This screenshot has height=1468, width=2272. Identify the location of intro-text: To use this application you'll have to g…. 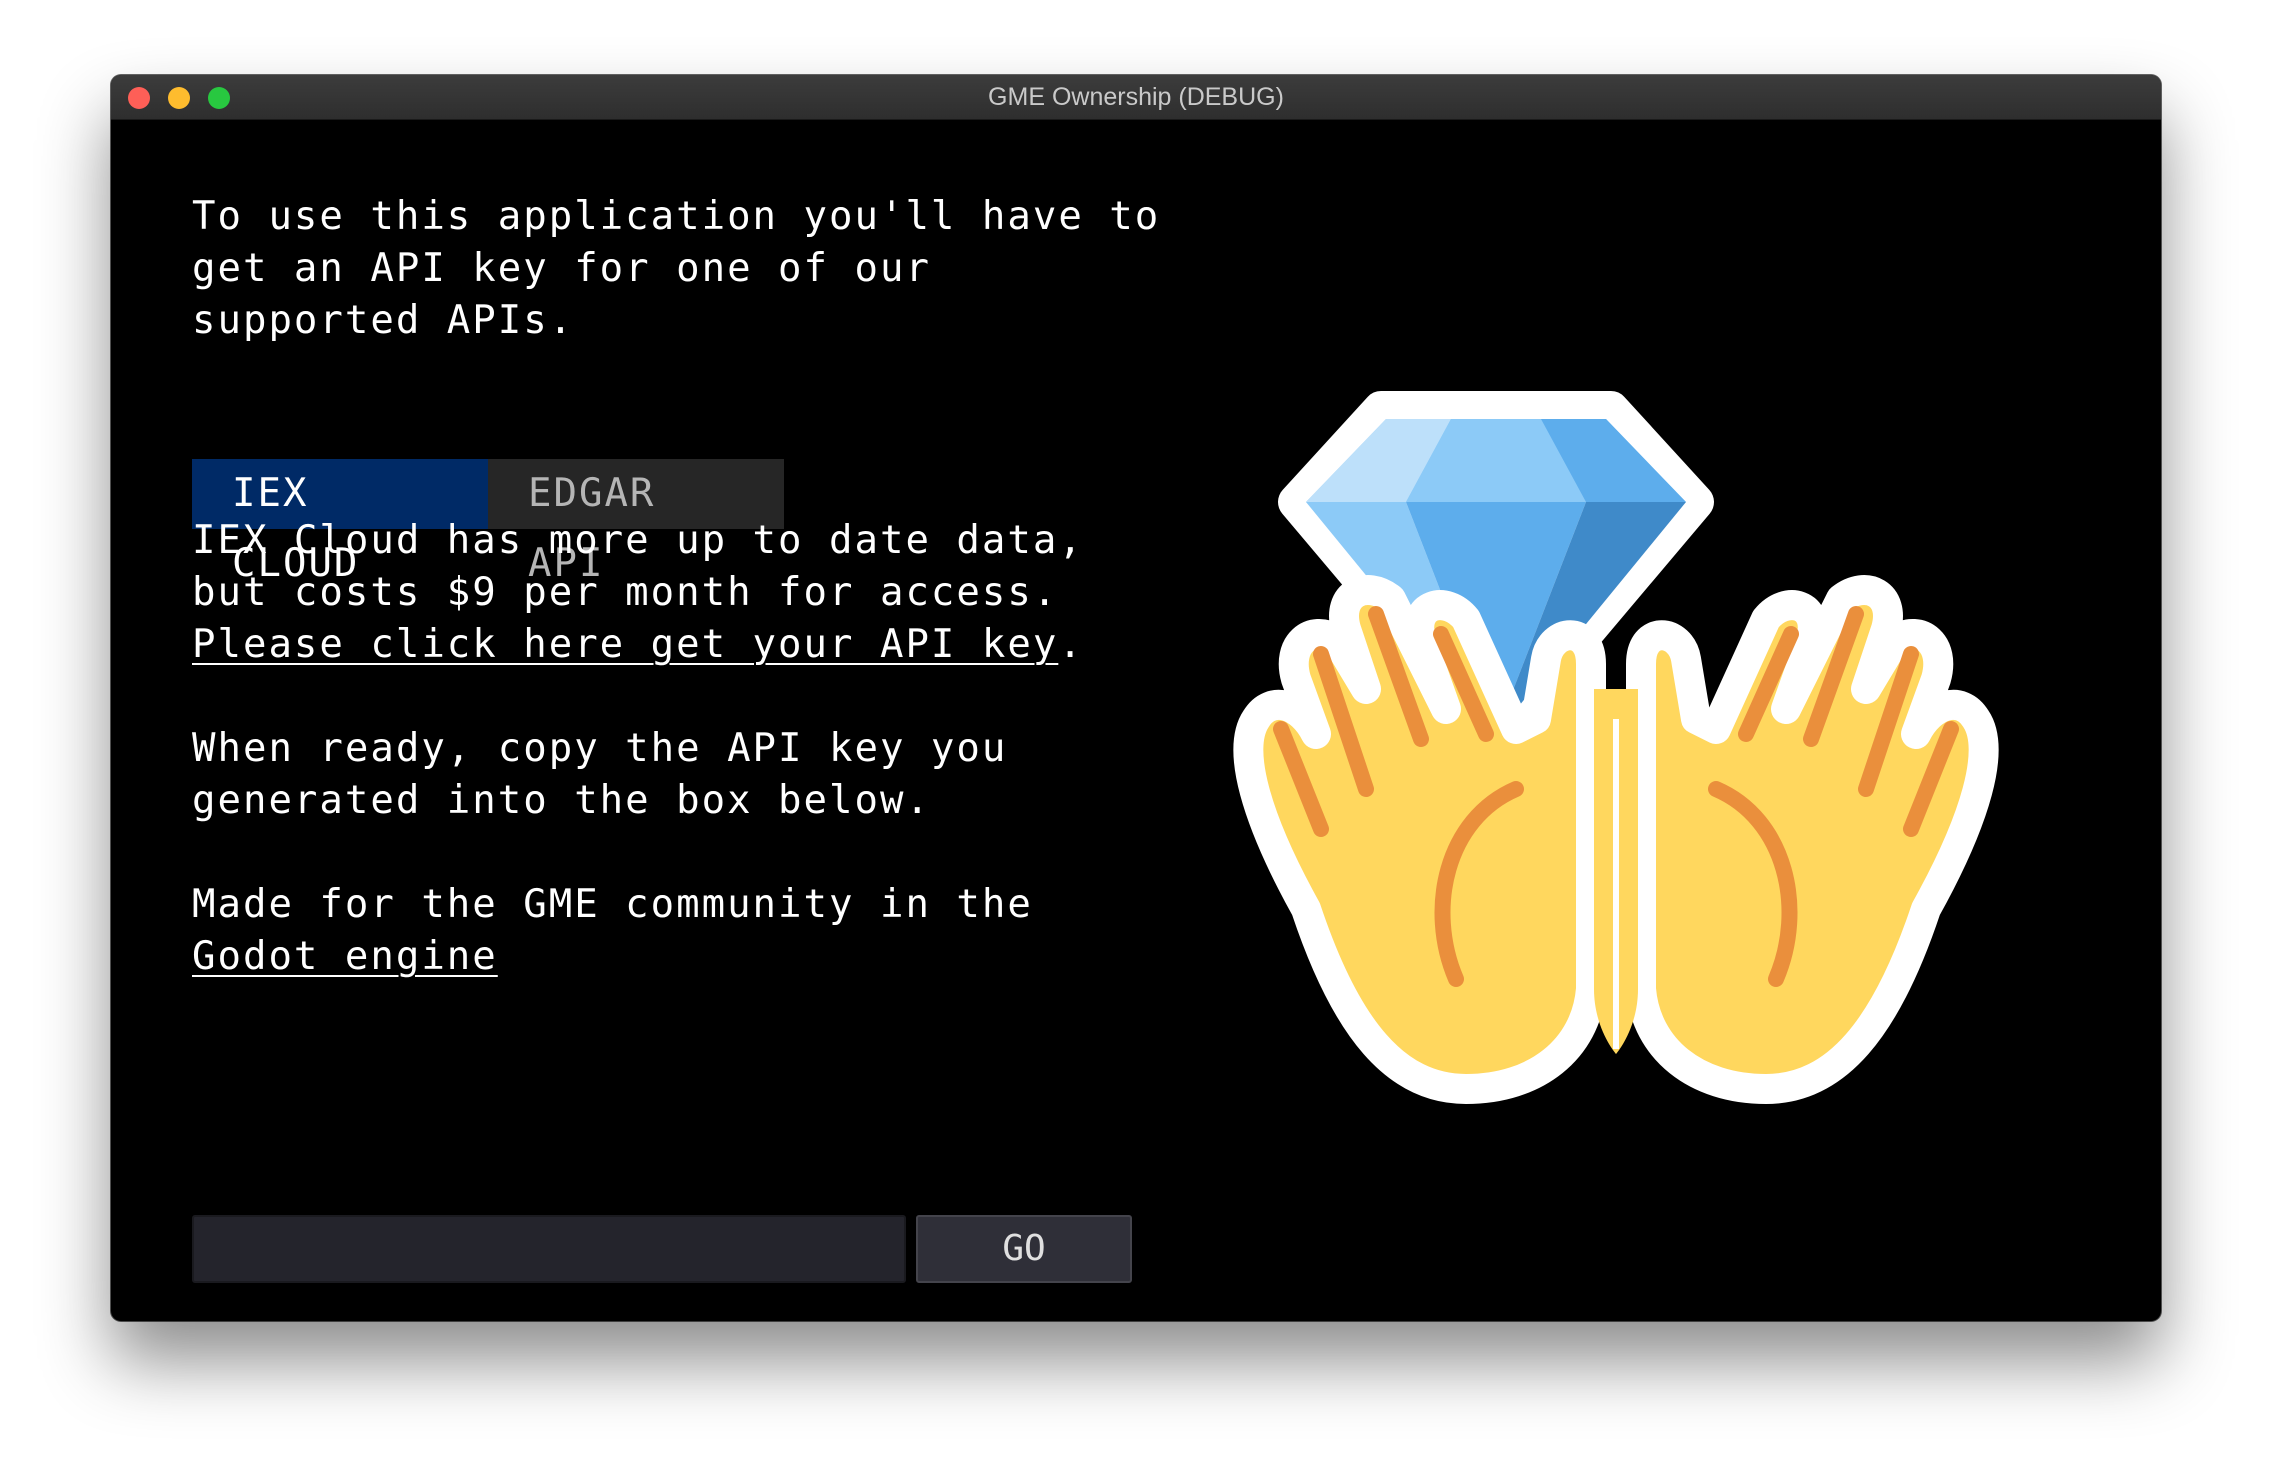
(676, 269).